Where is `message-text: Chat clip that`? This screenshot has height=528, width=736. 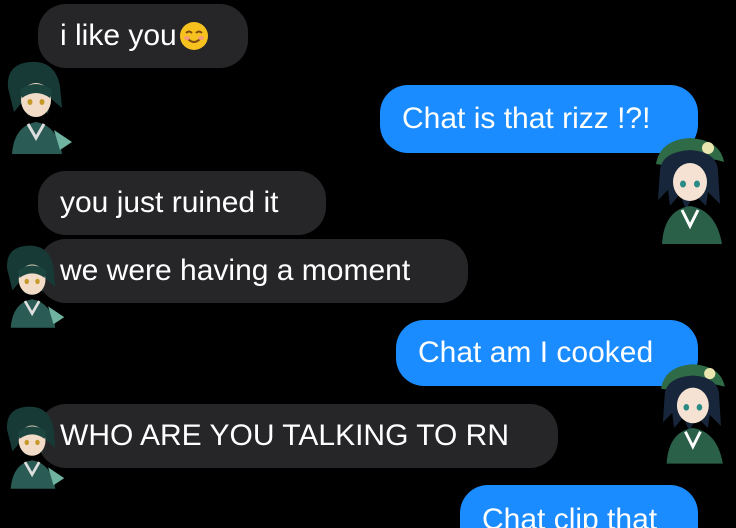
message-text: Chat clip that is located at coordinates (570, 515).